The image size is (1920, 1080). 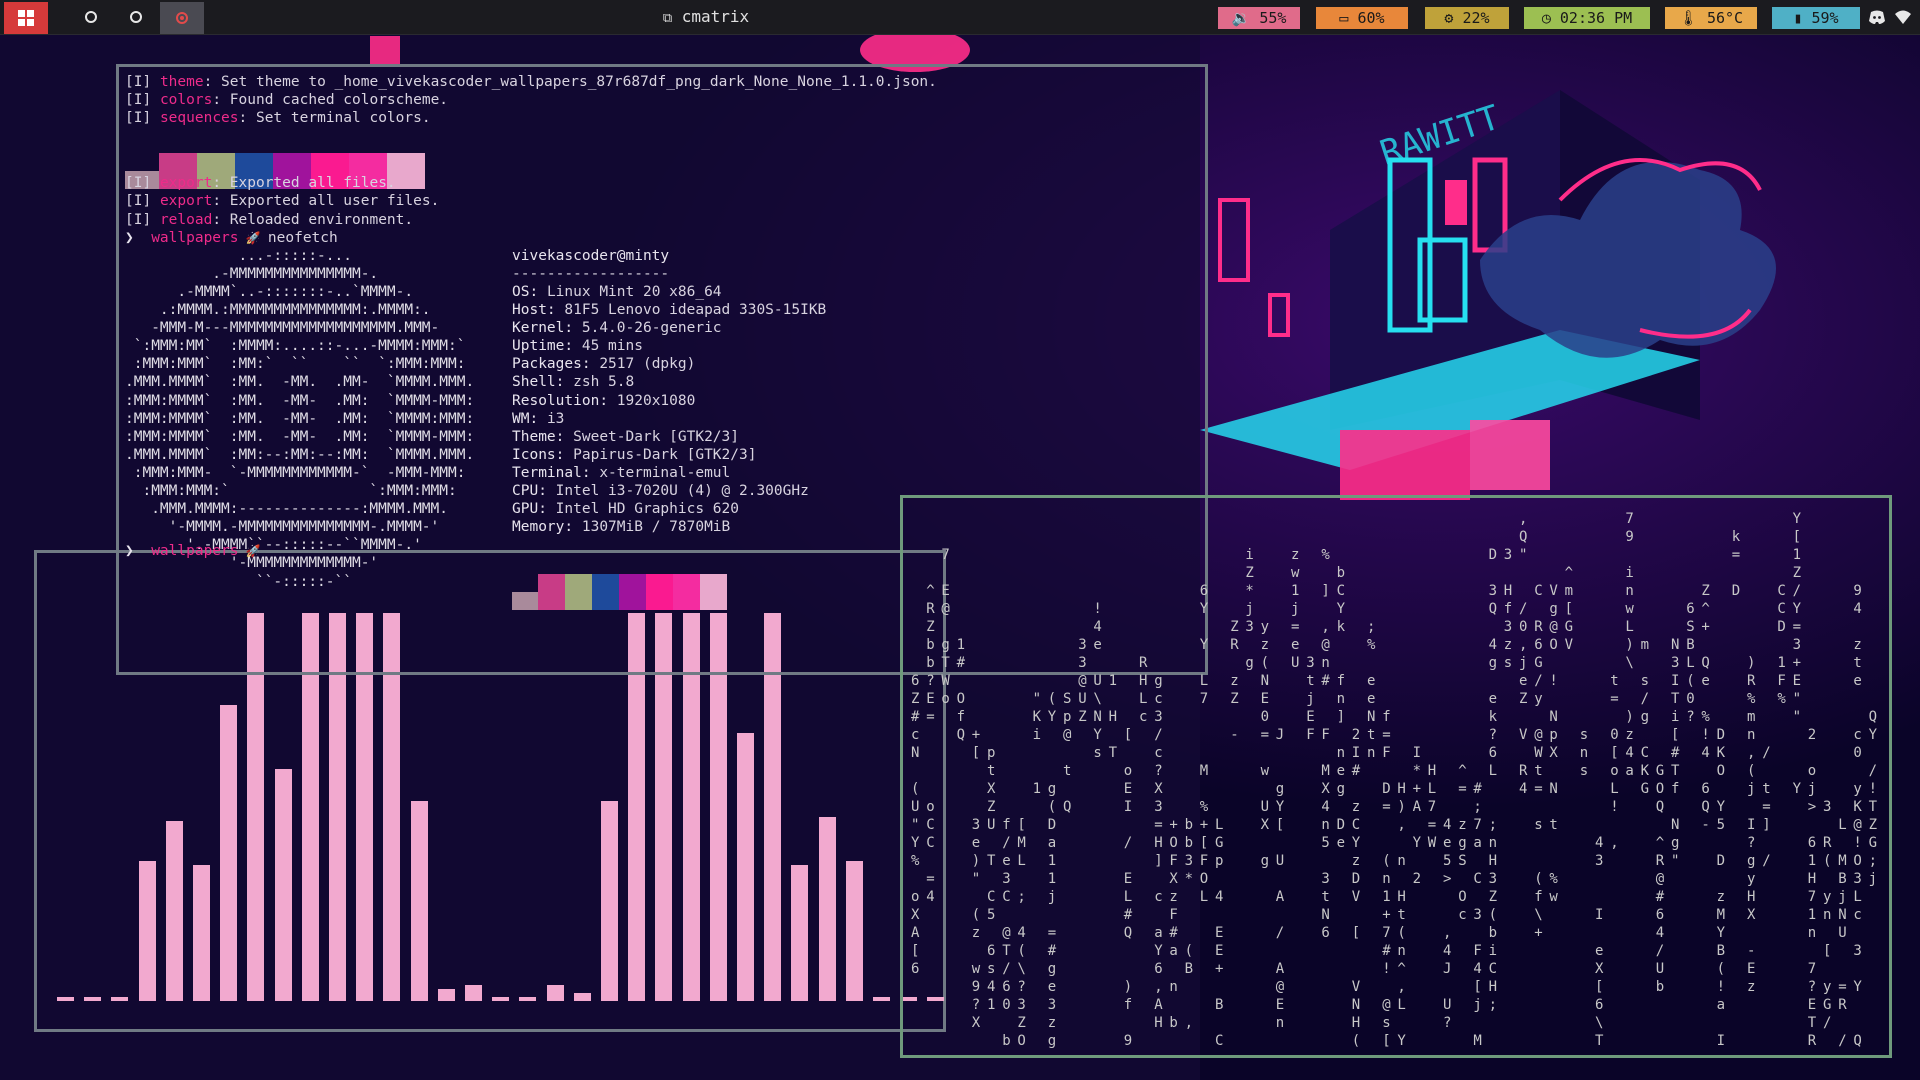 What do you see at coordinates (1614, 762) in the screenshot?
I see `matrix-column: t = 0 [ o L ! ,` at bounding box center [1614, 762].